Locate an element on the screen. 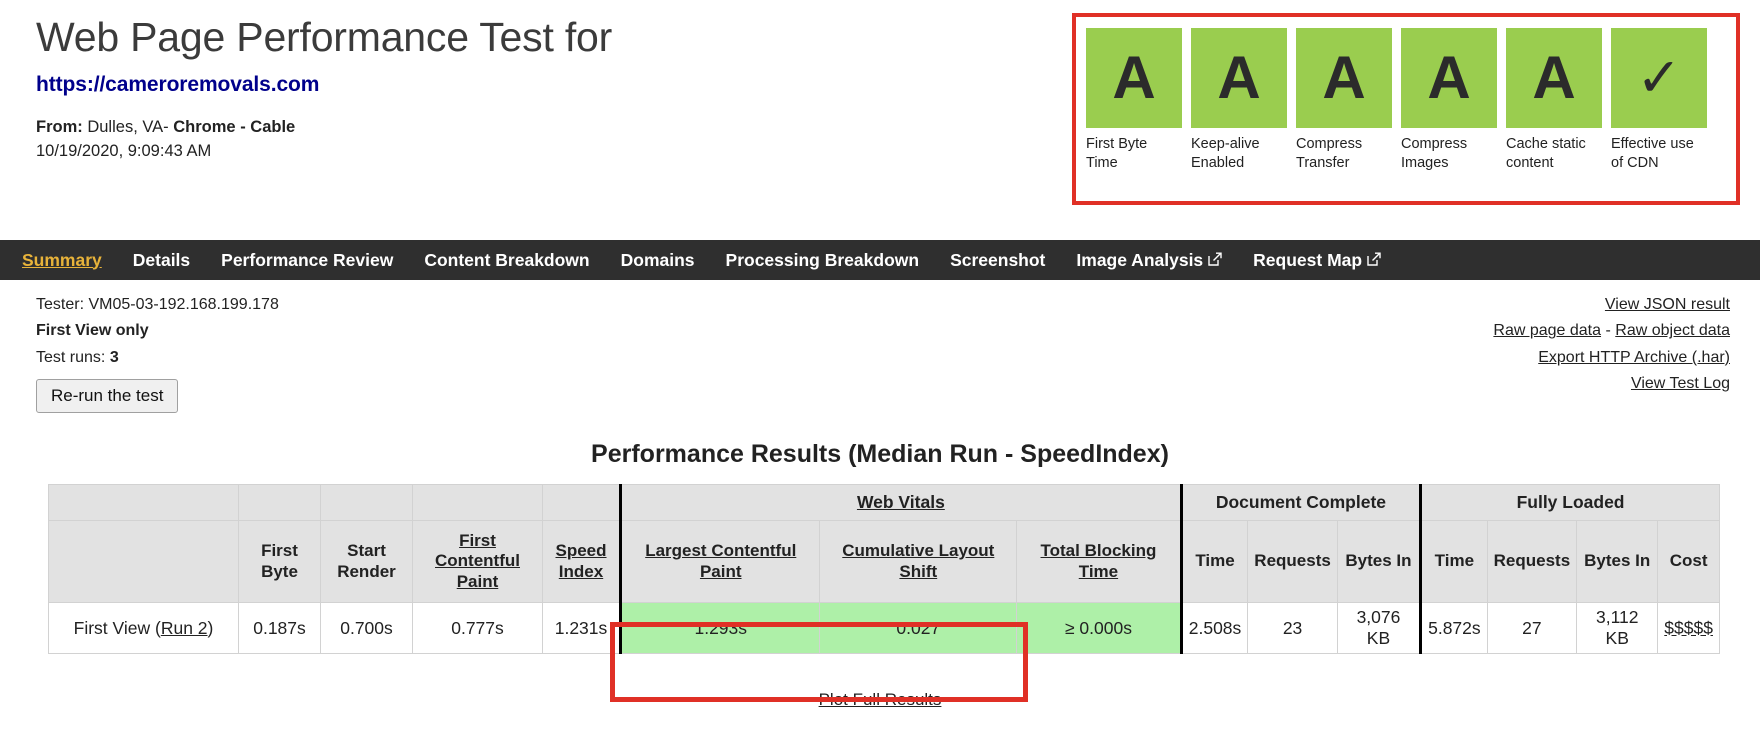 This screenshot has width=1760, height=750. col-label: First Byte is located at coordinates (279, 561).